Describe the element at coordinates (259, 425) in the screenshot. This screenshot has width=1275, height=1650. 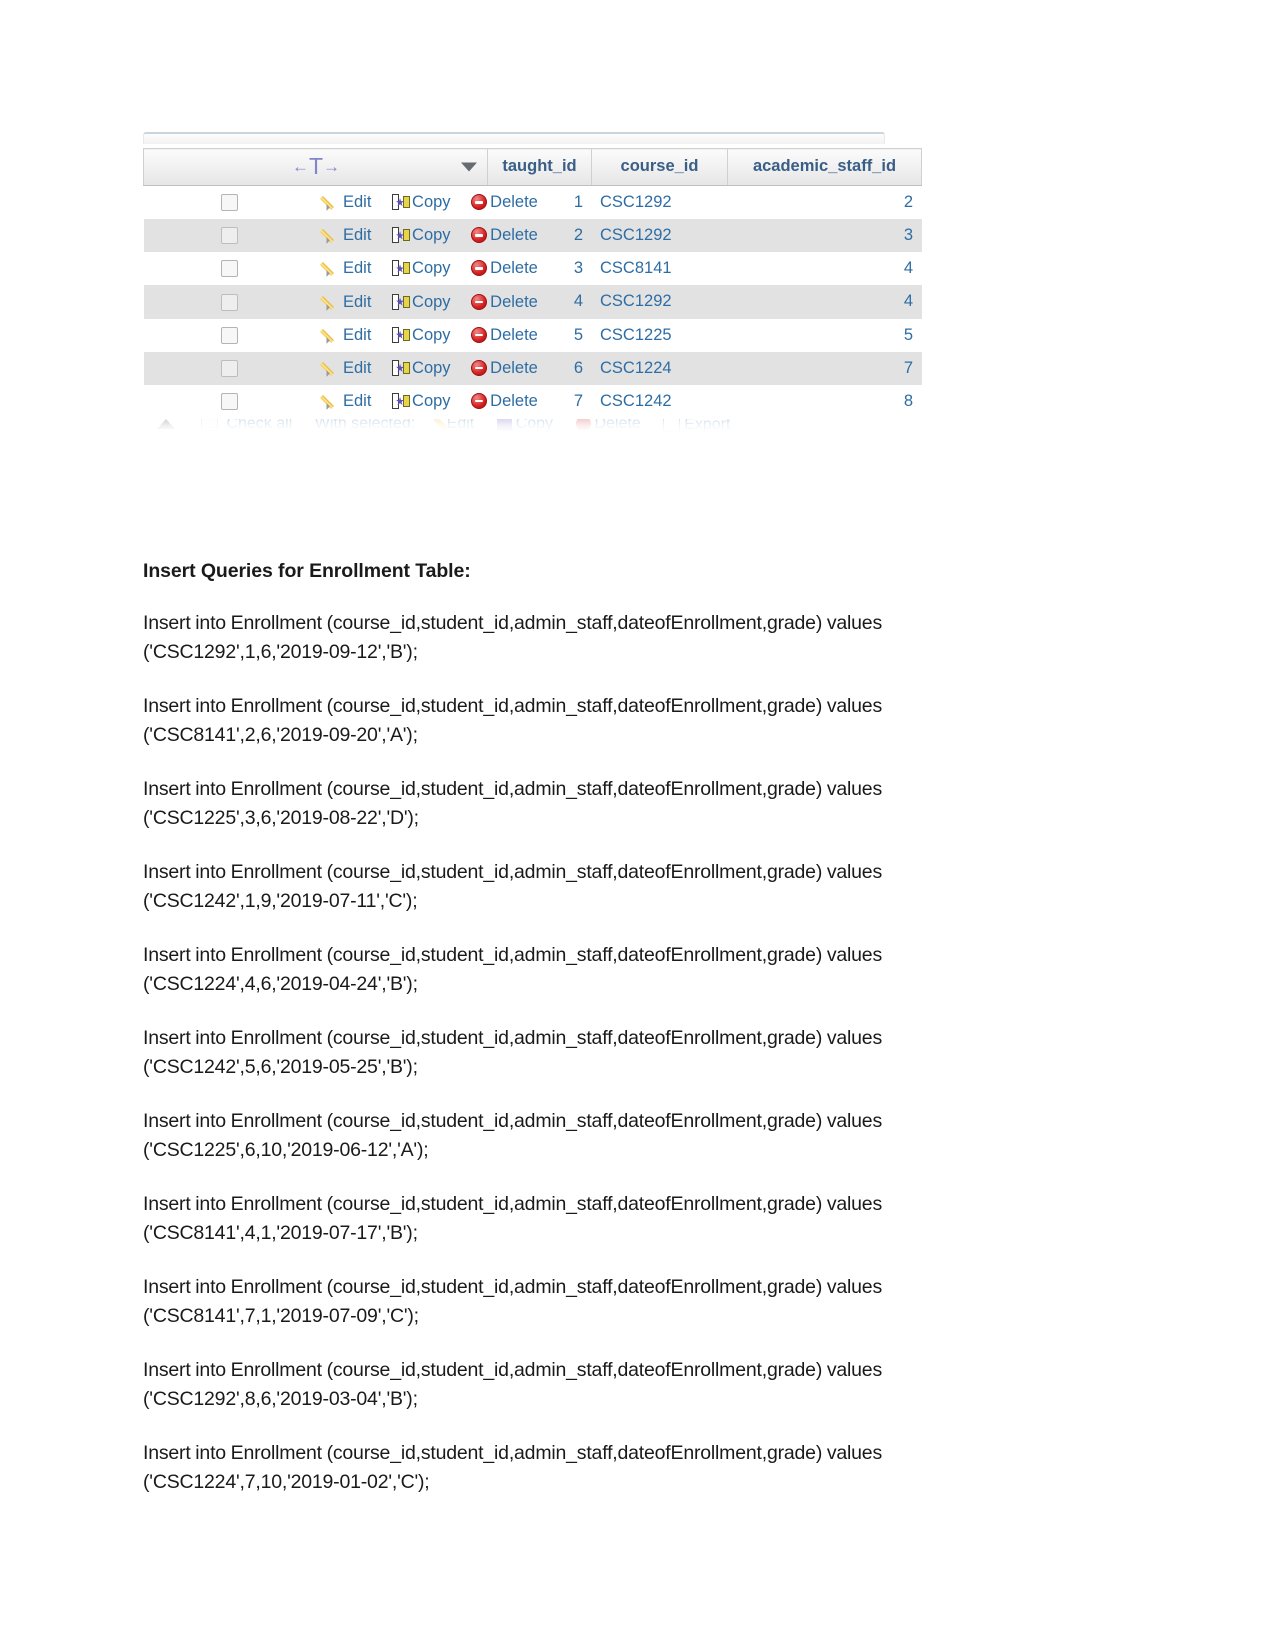
I see `check-all-label: Check all` at that location.